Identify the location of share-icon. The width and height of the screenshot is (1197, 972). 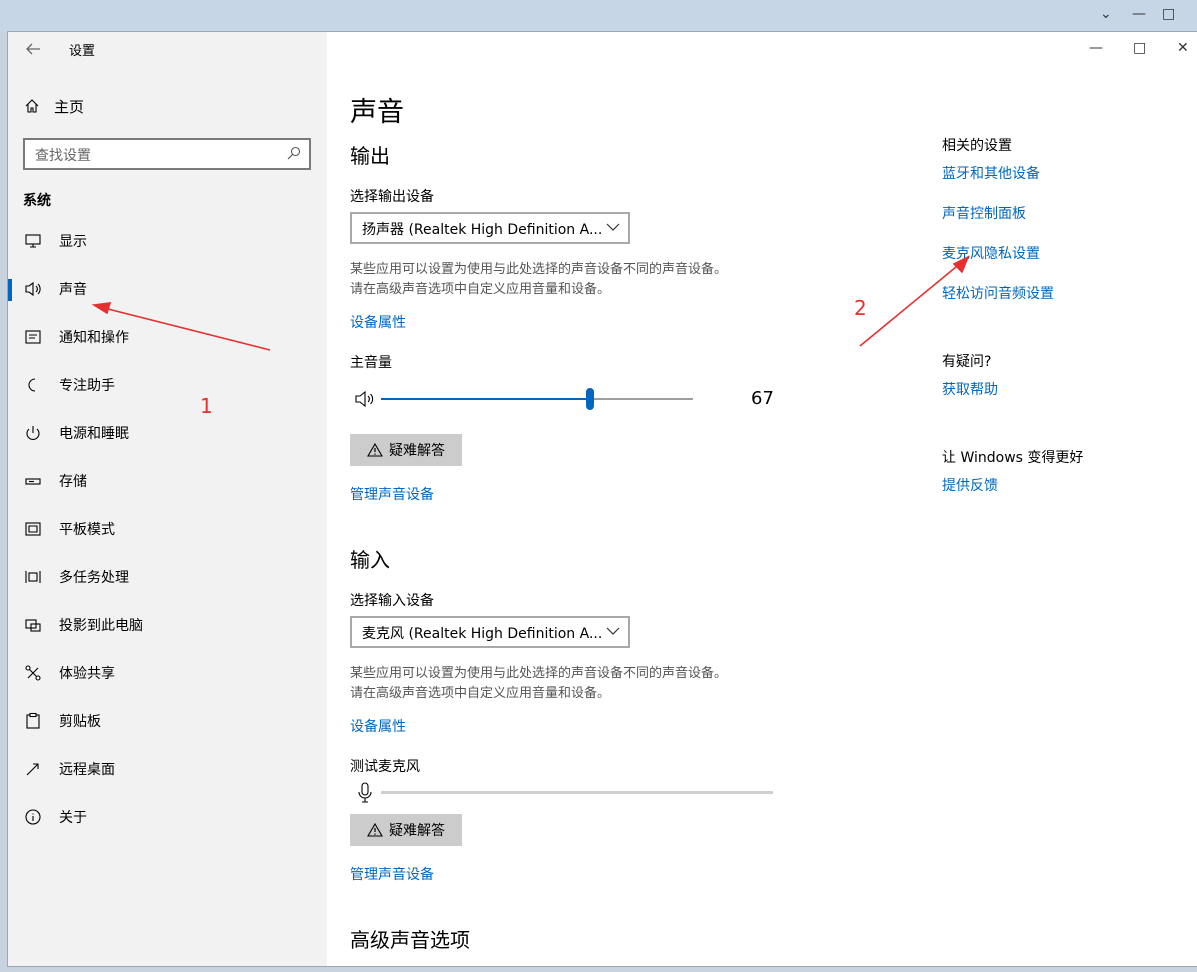
(33, 673).